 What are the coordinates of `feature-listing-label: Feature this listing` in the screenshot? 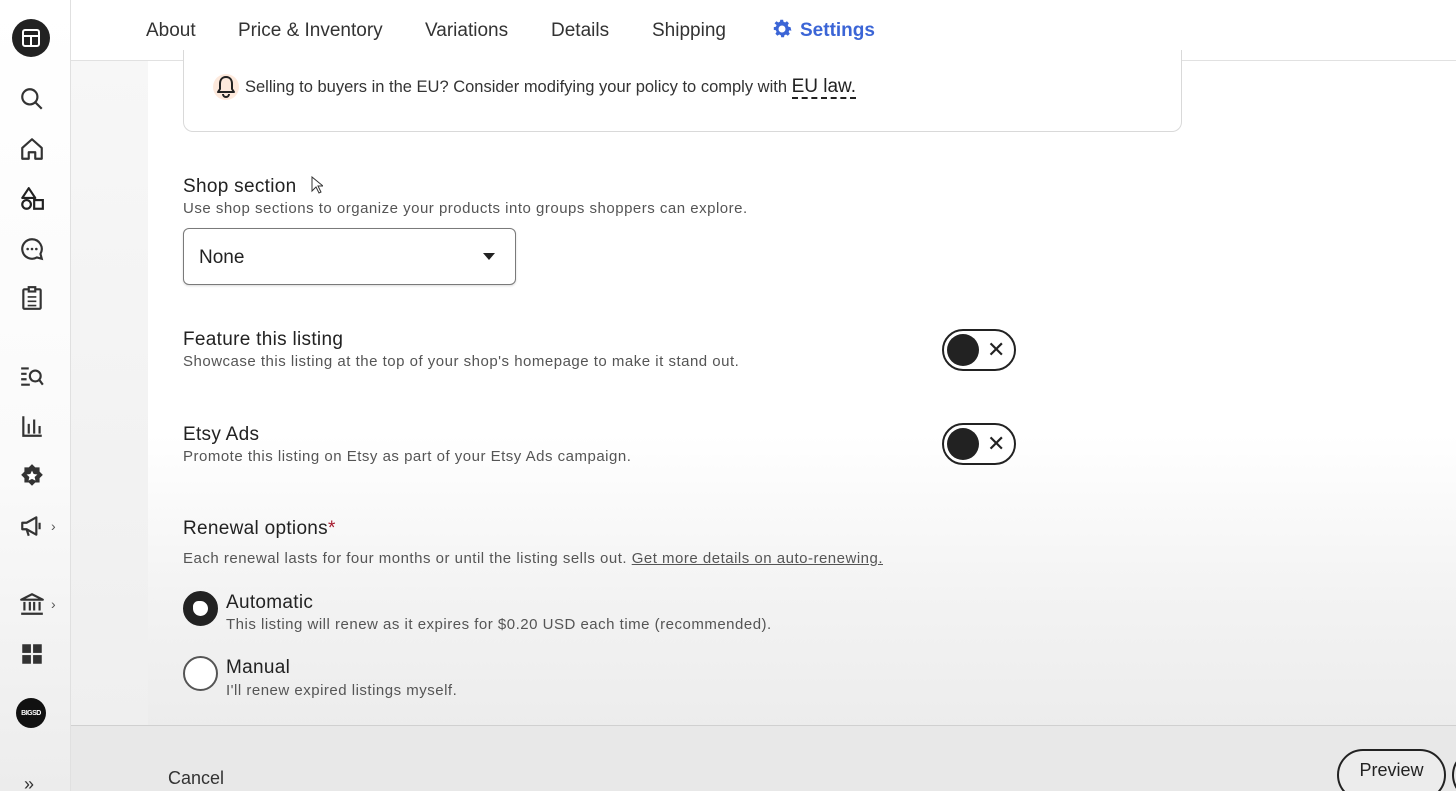 It's located at (263, 339).